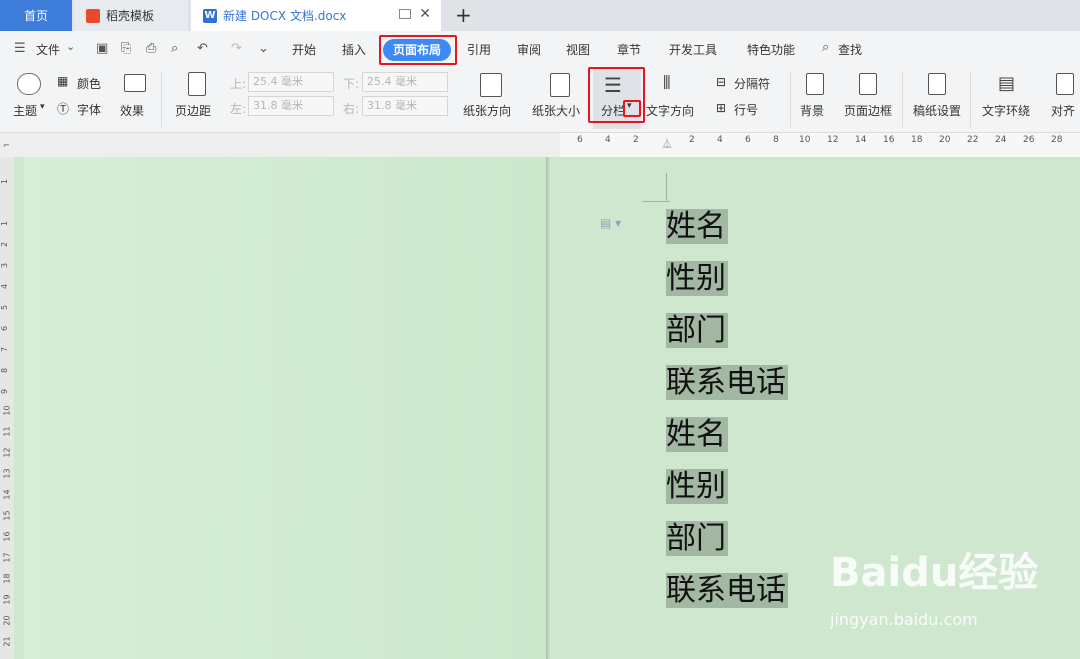 This screenshot has height=659, width=1080. I want to click on menu-find: 查找, so click(850, 49).